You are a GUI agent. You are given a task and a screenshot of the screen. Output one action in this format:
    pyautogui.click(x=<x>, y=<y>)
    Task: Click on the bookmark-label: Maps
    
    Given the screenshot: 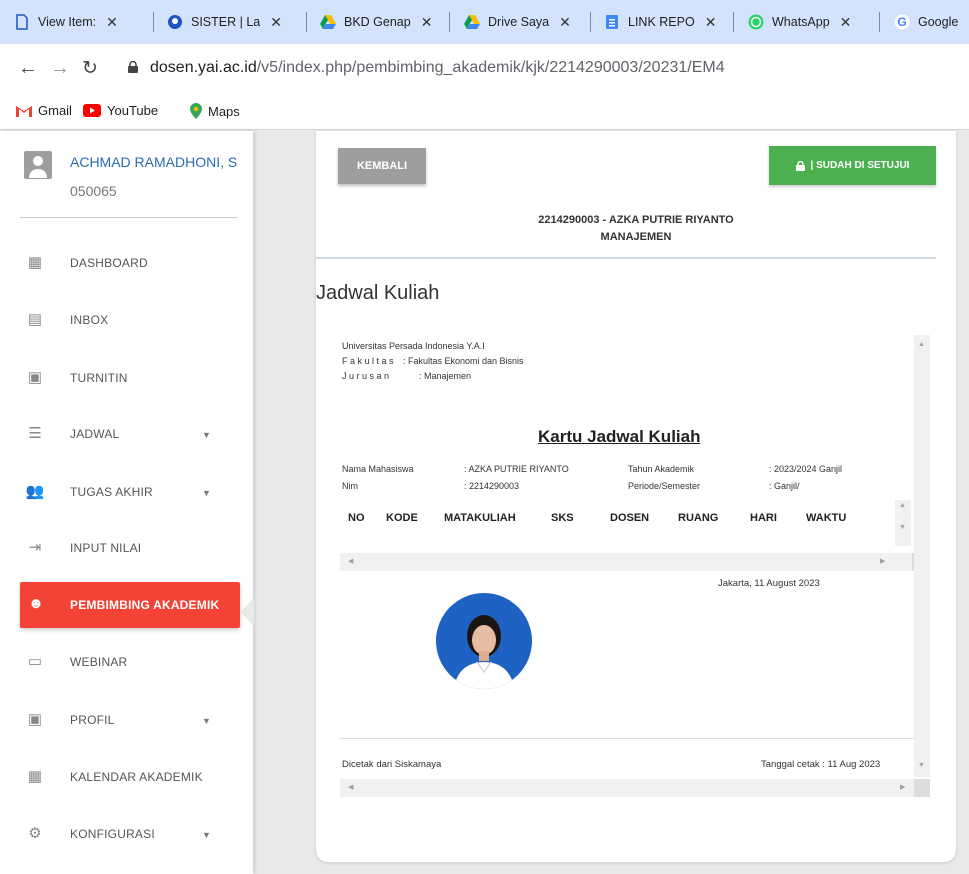 What is the action you would take?
    pyautogui.click(x=224, y=111)
    